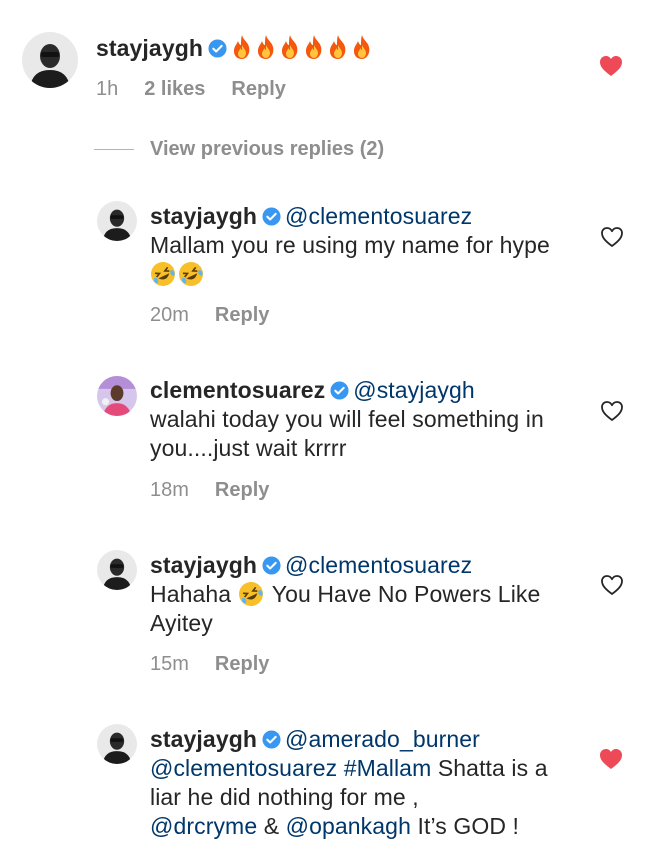  I want to click on view-previous-replies: View previous replies (2), so click(239, 149).